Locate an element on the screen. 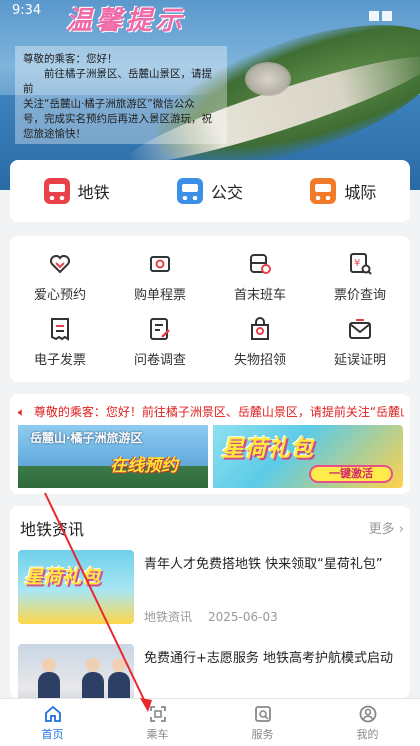 Image resolution: width=420 pixels, height=746 pixels. news-title: 青年人才免费搭地铁 快来领取“星荷礼包” is located at coordinates (263, 564).